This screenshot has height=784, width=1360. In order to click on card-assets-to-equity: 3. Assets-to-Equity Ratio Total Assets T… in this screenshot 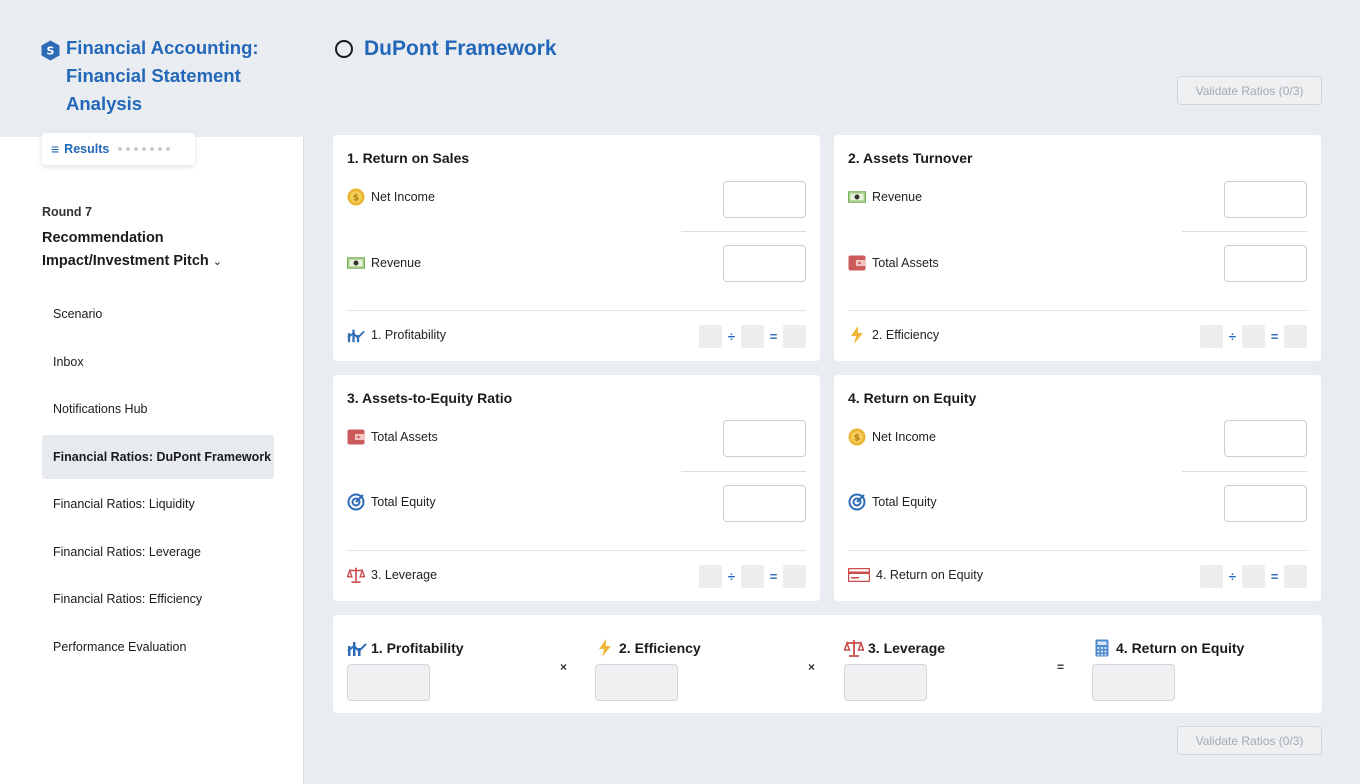, I will do `click(576, 488)`.